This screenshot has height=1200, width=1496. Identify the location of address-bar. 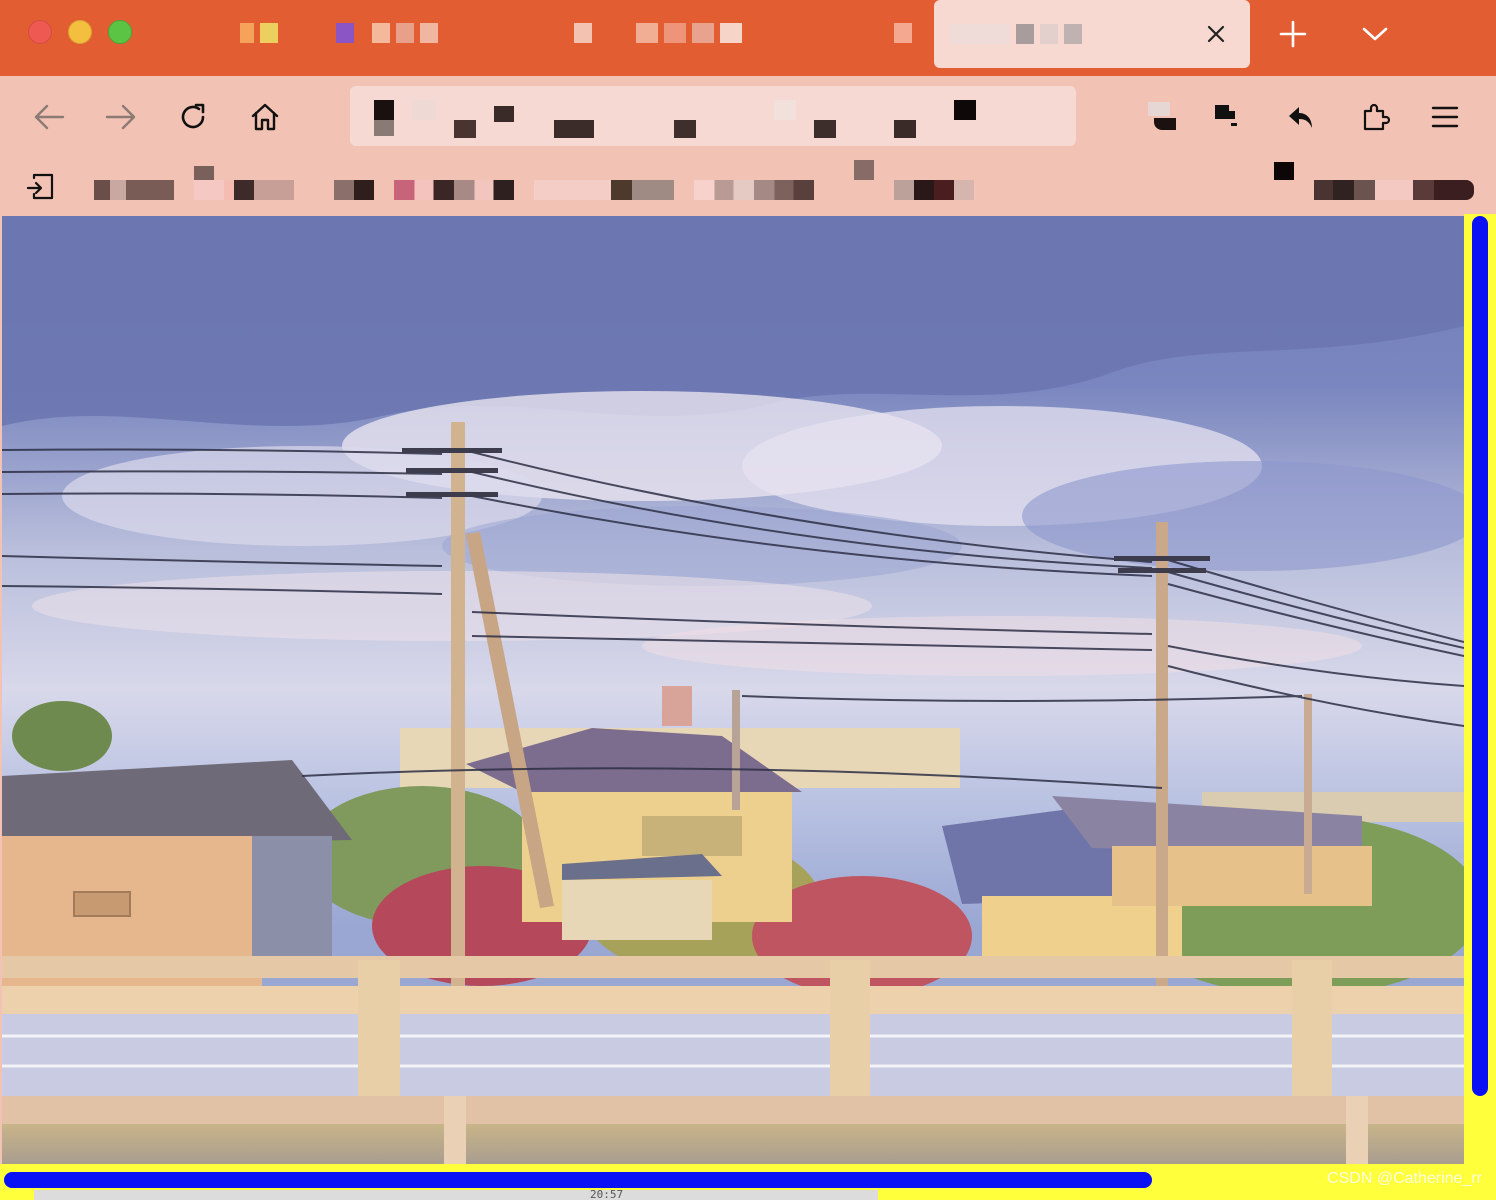
(713, 116).